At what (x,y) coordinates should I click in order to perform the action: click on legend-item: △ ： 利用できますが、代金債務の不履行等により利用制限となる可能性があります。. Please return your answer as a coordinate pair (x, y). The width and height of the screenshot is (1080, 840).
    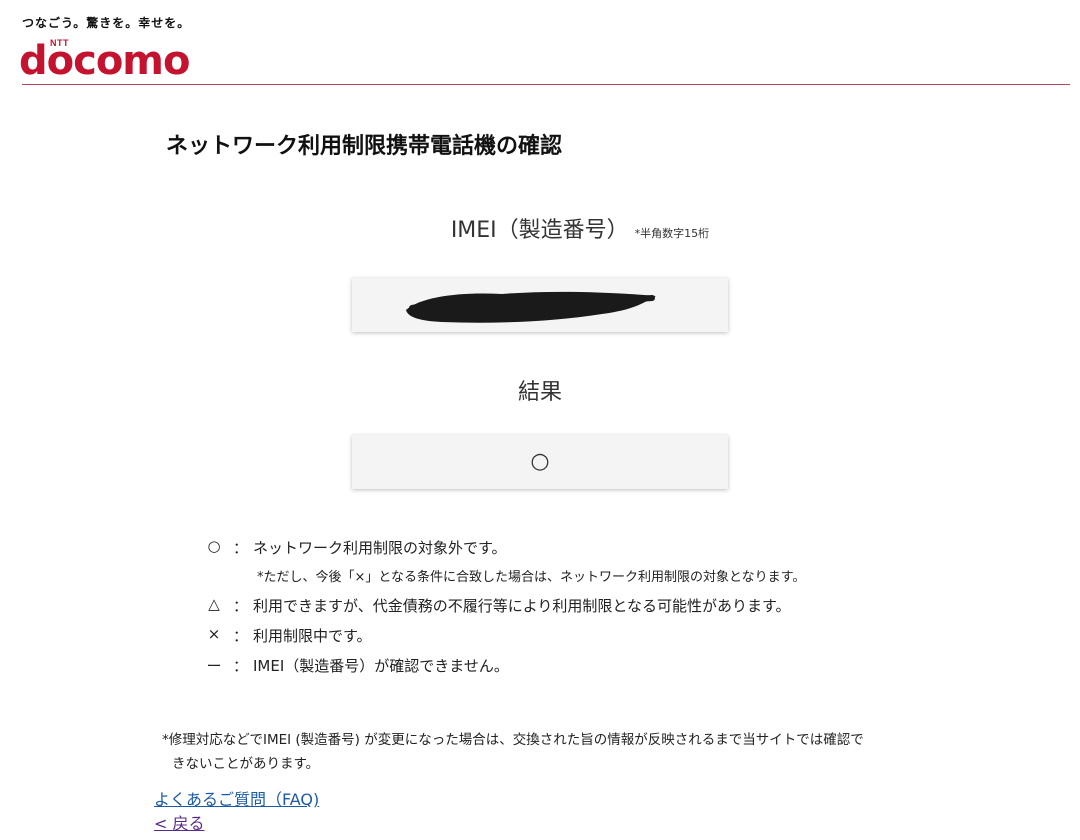
    Looking at the image, I should click on (504, 610).